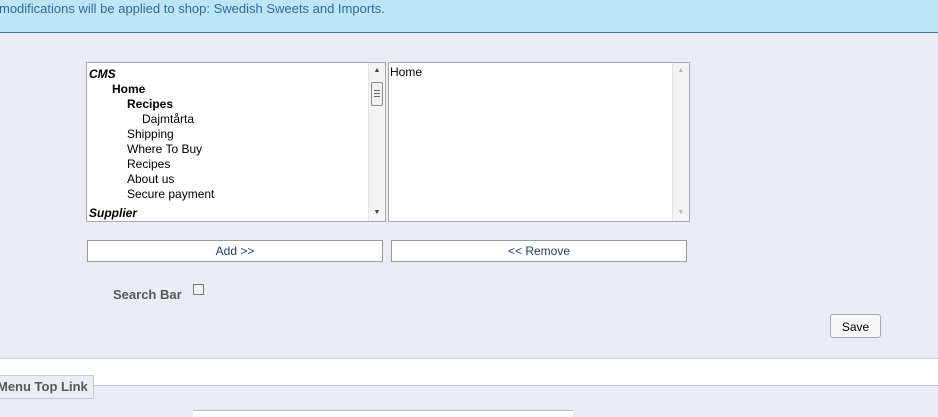 Image resolution: width=938 pixels, height=417 pixels. Describe the element at coordinates (539, 251) in the screenshot. I see `remove-button: << Remove` at that location.